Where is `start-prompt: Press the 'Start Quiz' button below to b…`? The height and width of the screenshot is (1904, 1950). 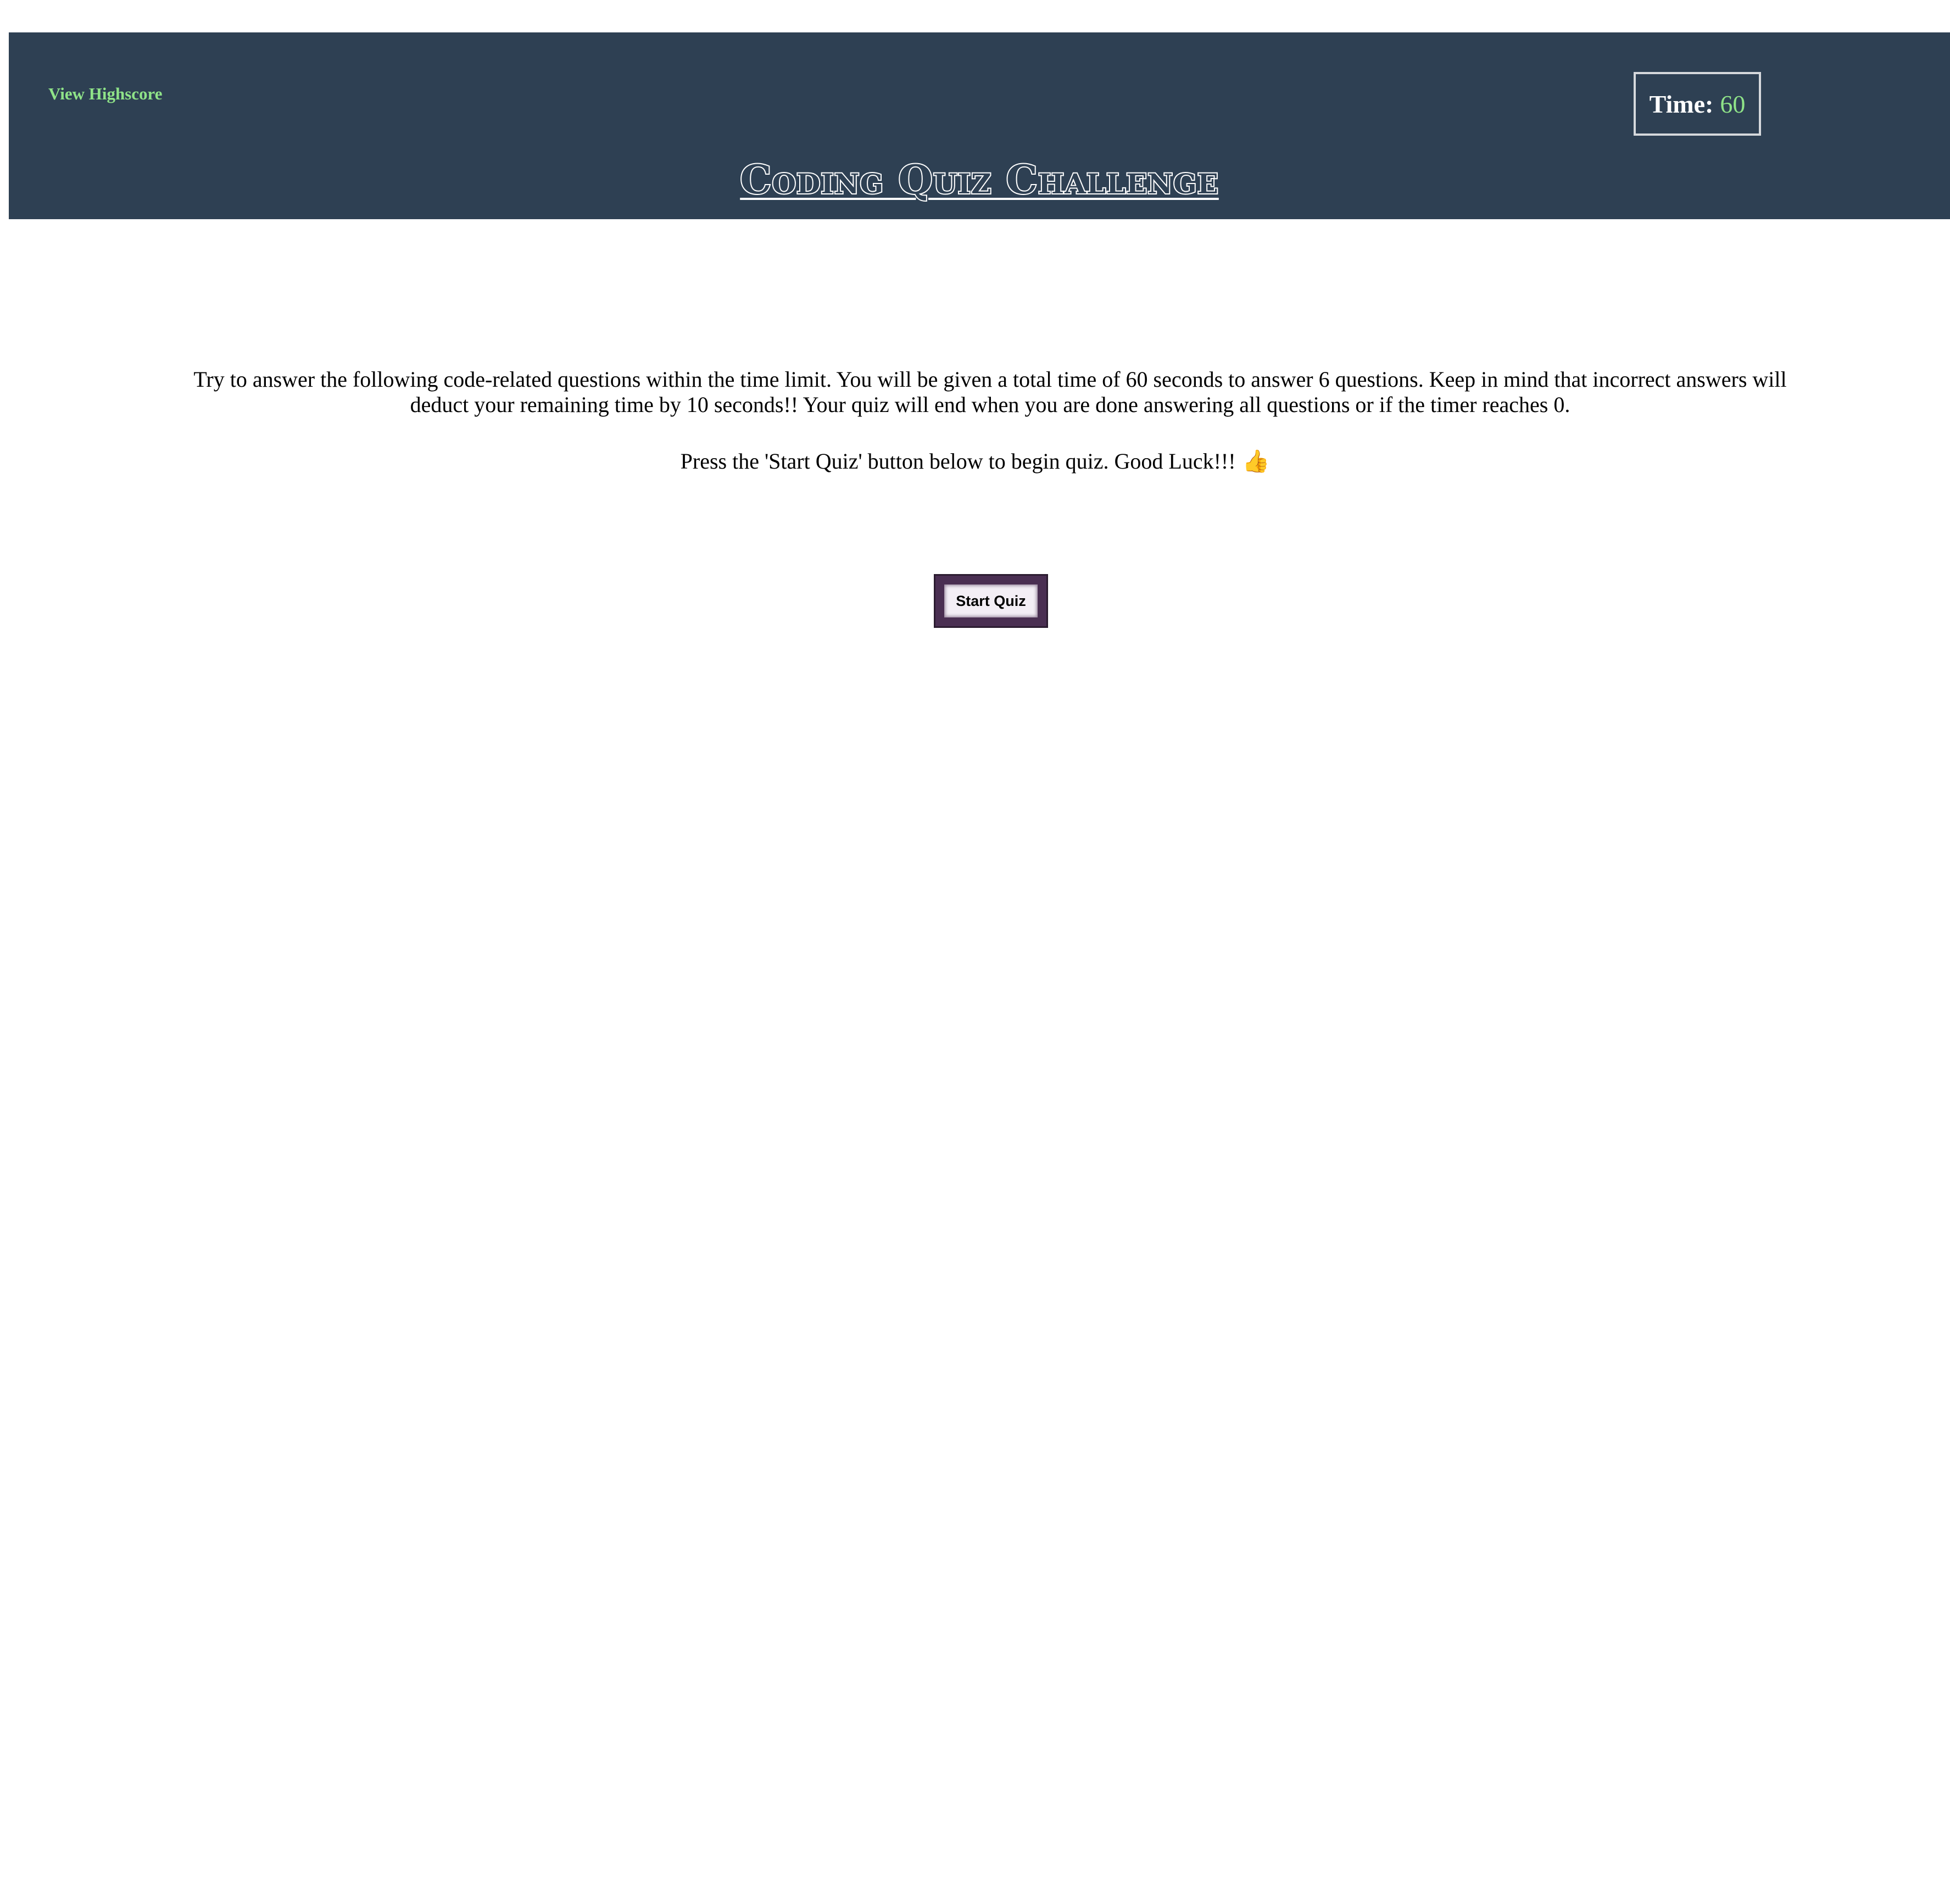
start-prompt: Press the 'Start Quiz' button below to b… is located at coordinates (975, 461).